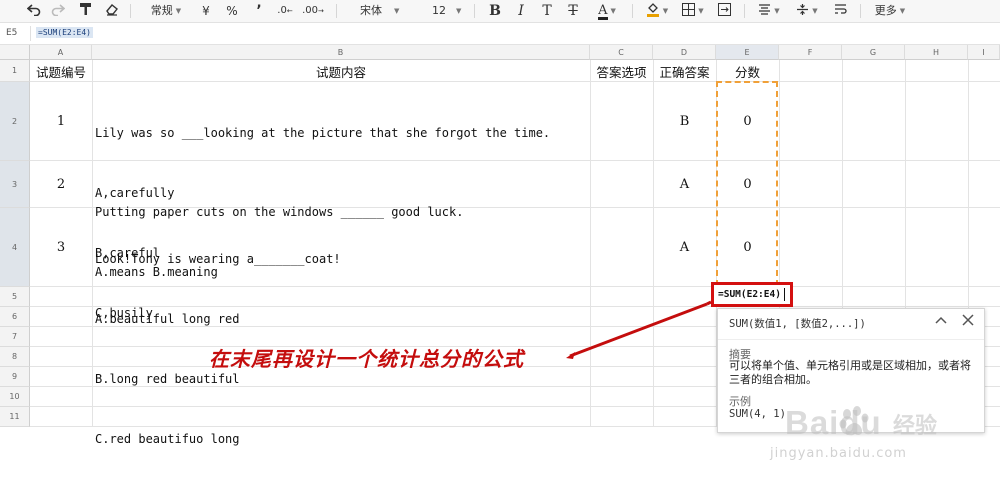 The height and width of the screenshot is (489, 1000). Describe the element at coordinates (366, 359) in the screenshot. I see `annotation-text: 在末尾再设计一个统计总分的公式` at that location.